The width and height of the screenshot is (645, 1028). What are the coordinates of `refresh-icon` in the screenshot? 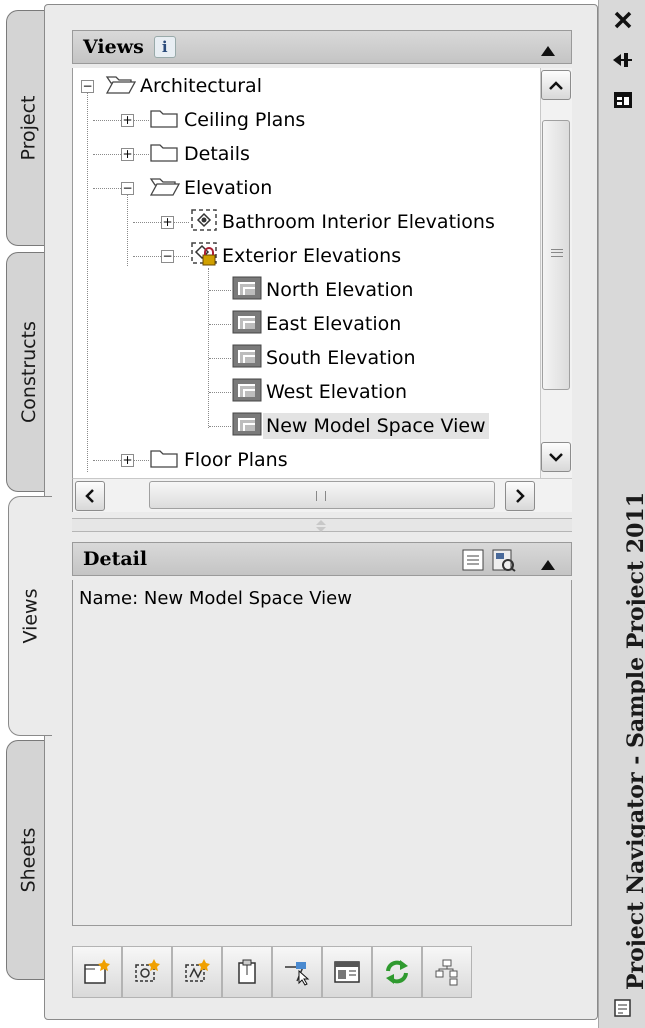 It's located at (397, 972).